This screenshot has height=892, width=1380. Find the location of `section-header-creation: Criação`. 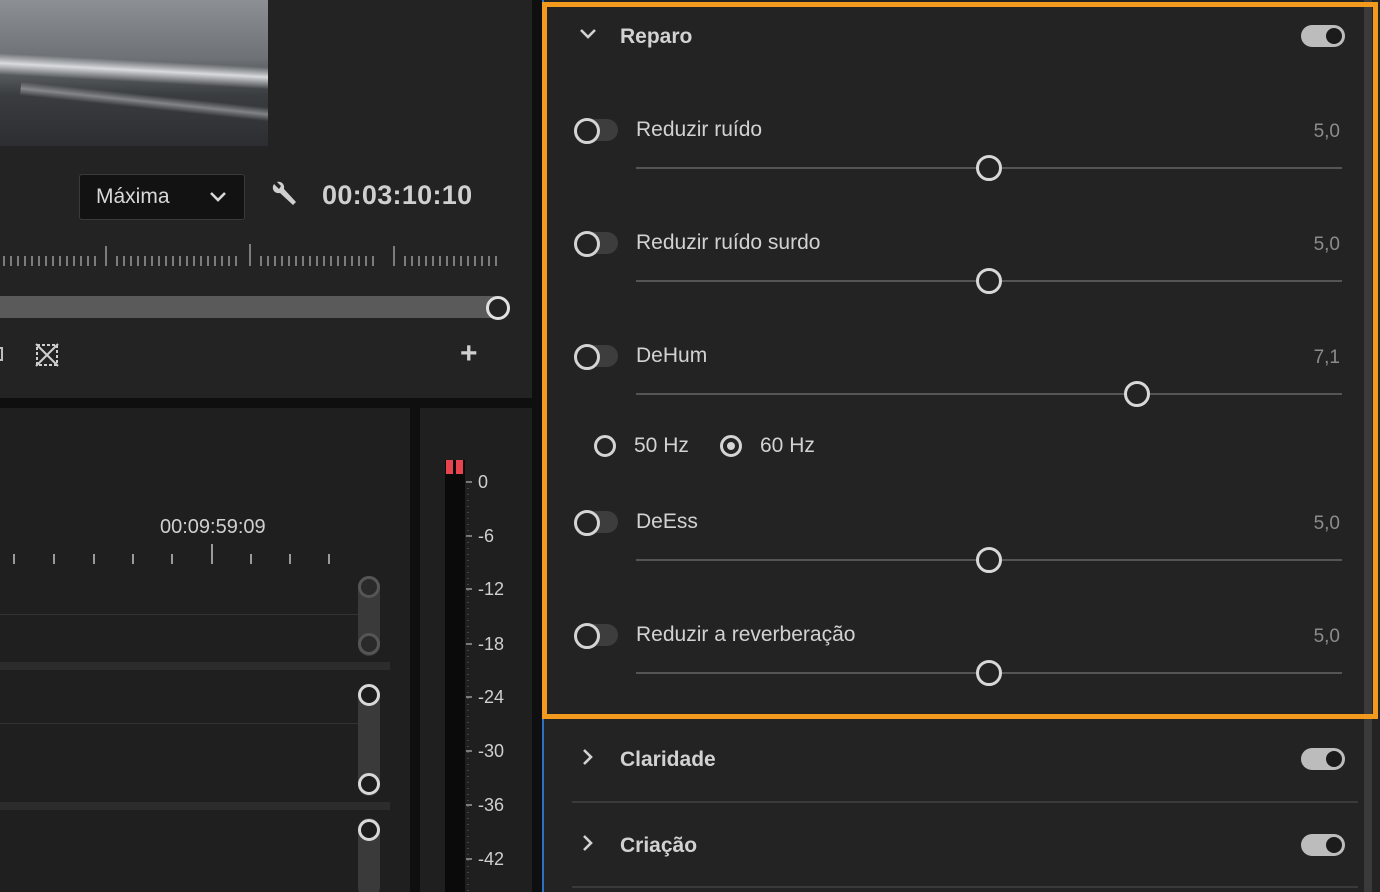

section-header-creation: Criação is located at coordinates (637, 846).